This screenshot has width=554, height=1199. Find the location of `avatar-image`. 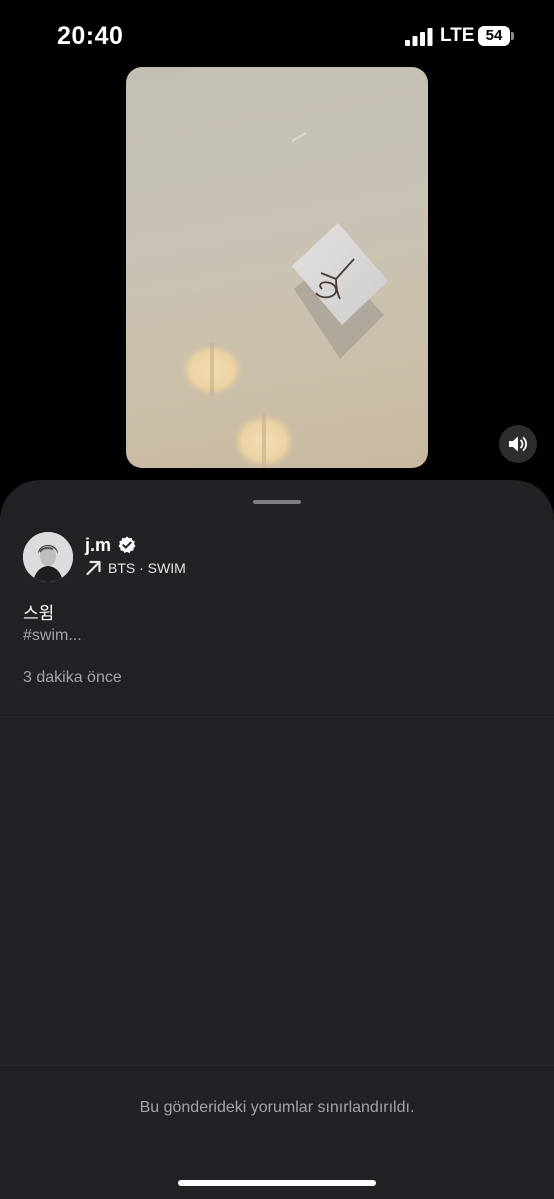

avatar-image is located at coordinates (48, 557).